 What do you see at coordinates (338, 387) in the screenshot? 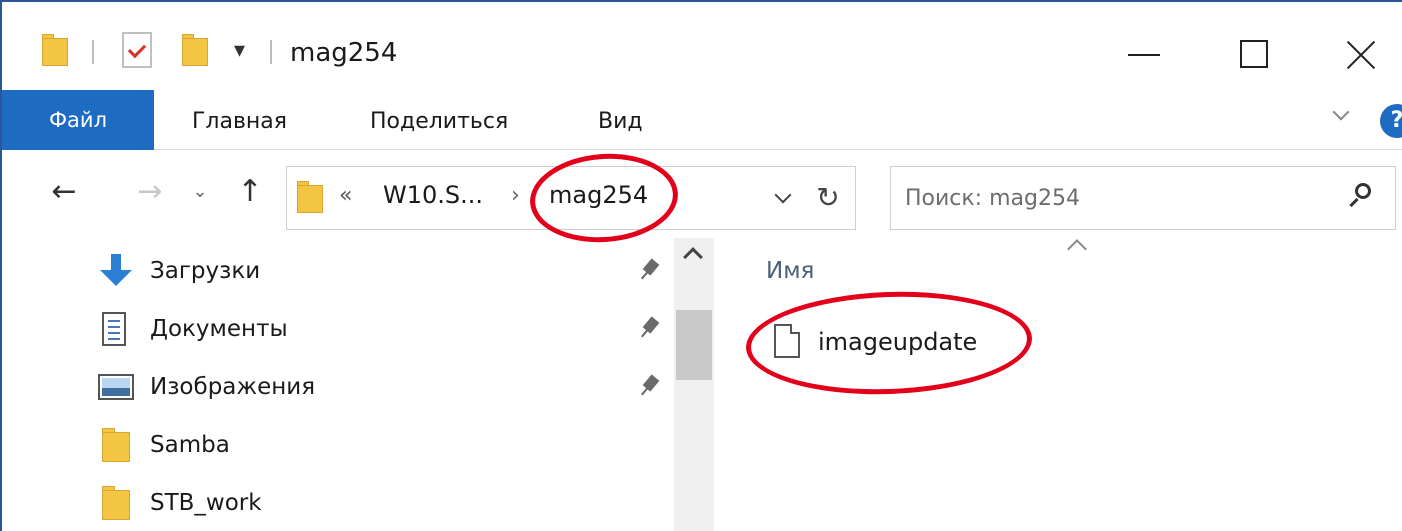
I see `nav-item-pictures: Изображения` at bounding box center [338, 387].